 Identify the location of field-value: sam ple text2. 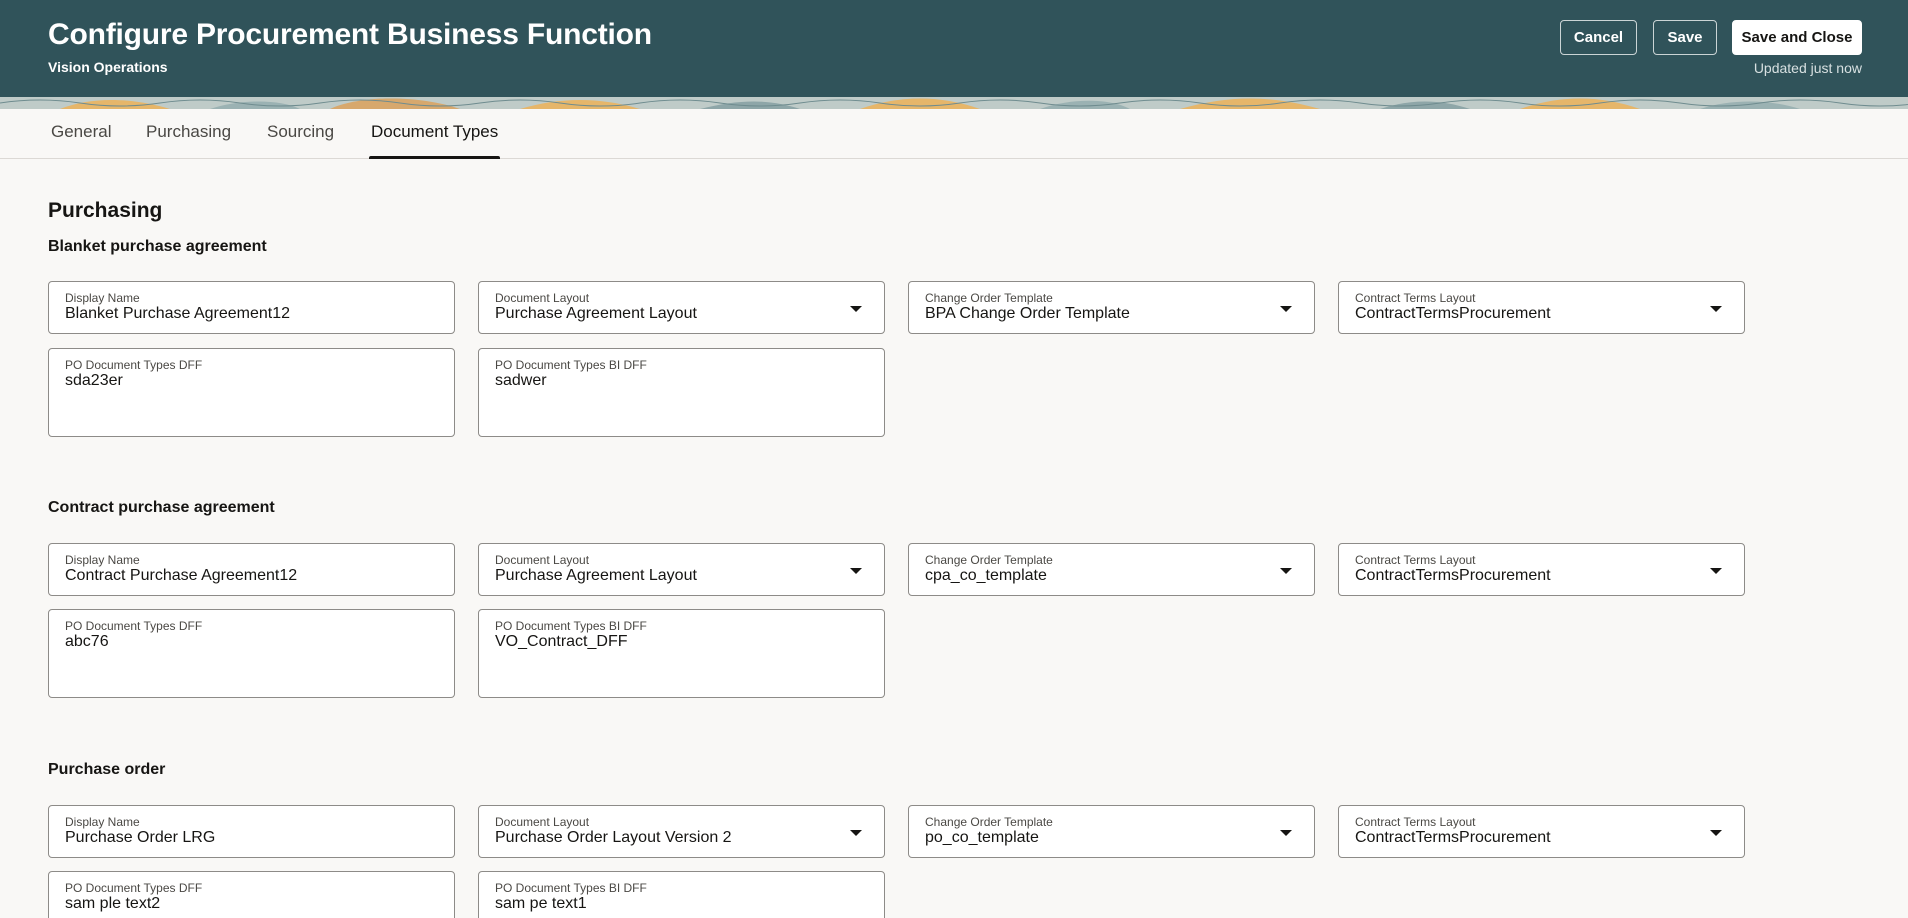
(113, 903).